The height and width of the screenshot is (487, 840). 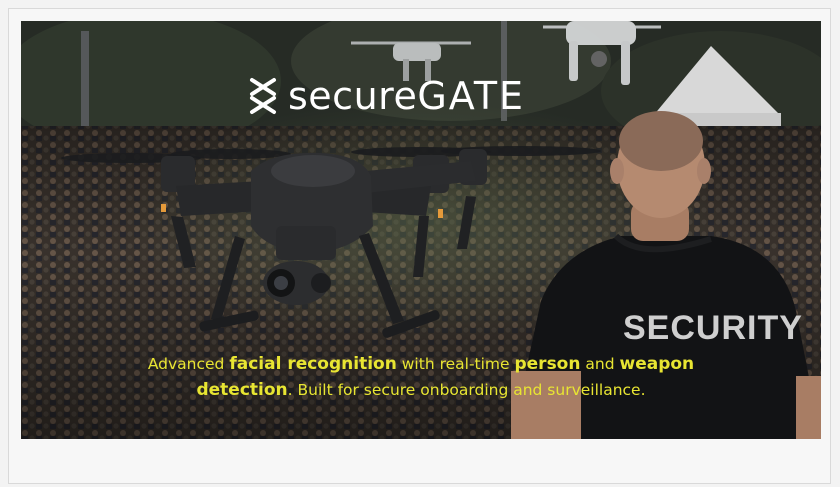 I want to click on tagline-highlight: facial recognition, so click(x=313, y=364).